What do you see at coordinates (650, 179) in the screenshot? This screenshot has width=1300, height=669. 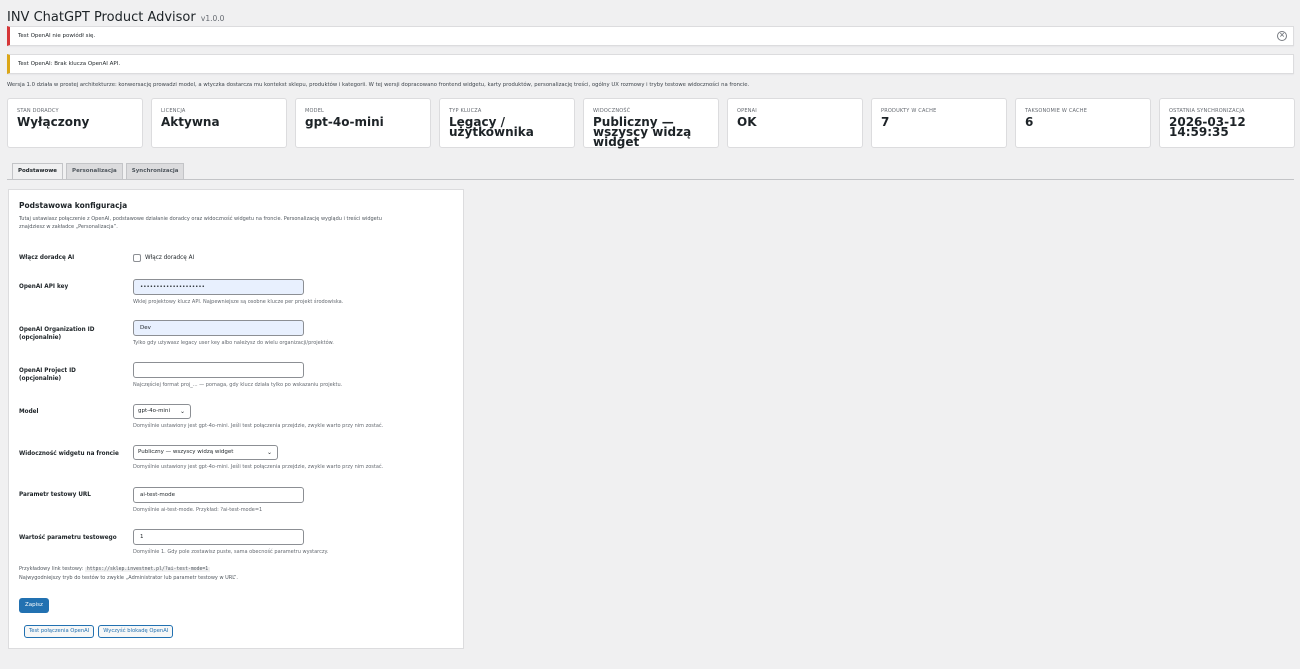 I see `tabs-divider` at bounding box center [650, 179].